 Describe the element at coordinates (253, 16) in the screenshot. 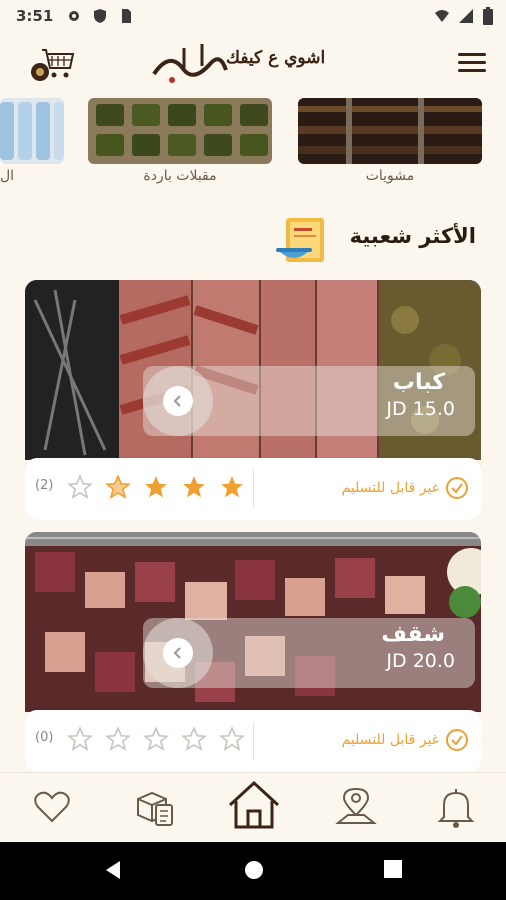

I see `status-bar: 3:51` at that location.